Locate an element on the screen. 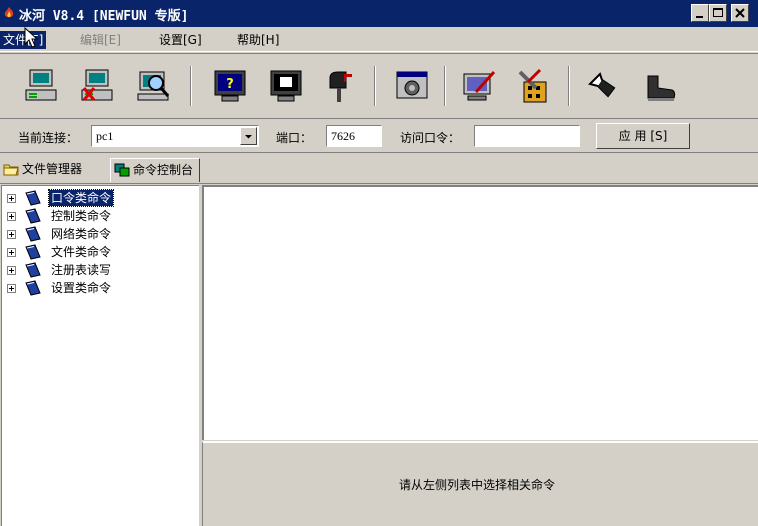 The height and width of the screenshot is (526, 758). close-icon is located at coordinates (740, 13).